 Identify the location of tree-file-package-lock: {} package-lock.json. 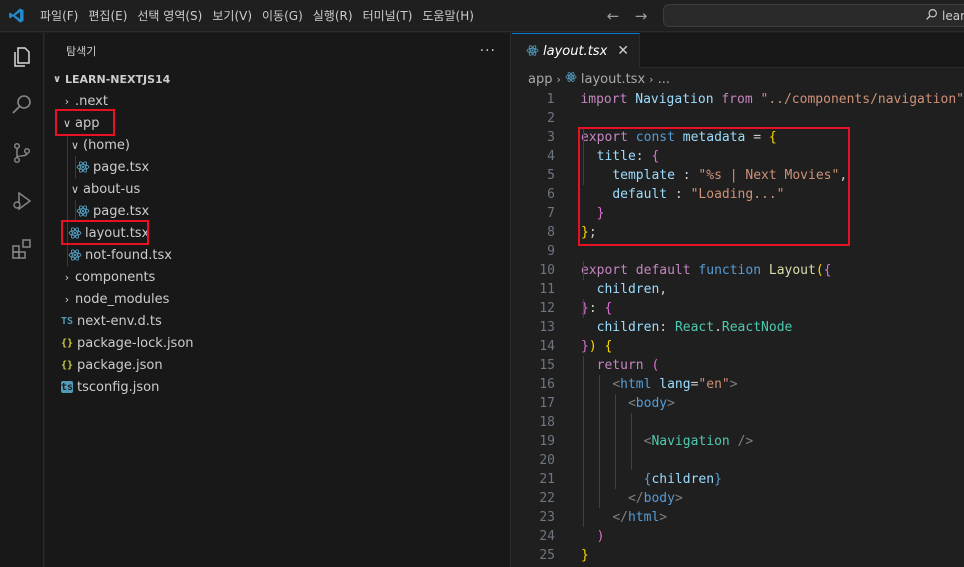
(277, 343).